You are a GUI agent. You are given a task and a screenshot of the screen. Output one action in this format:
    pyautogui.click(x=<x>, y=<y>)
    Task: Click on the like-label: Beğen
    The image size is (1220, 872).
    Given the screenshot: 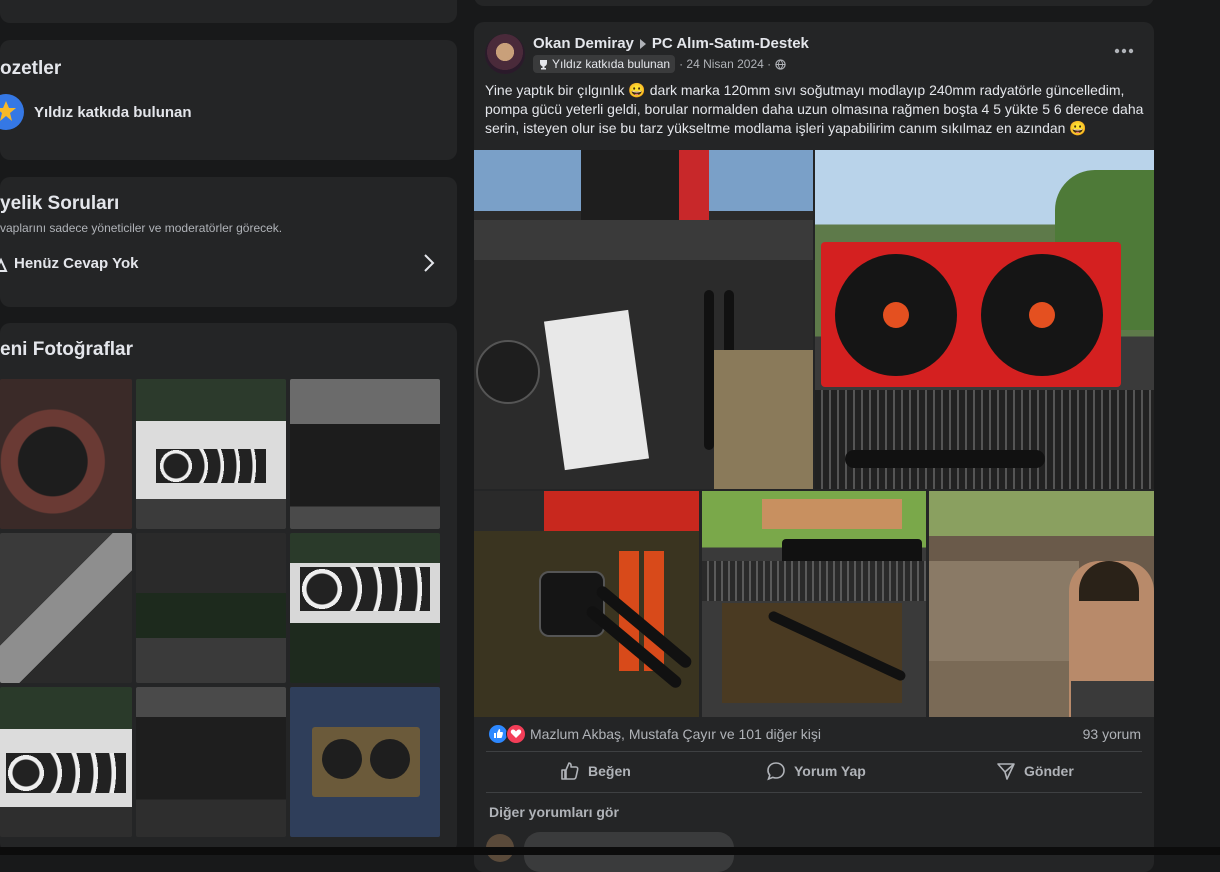 What is the action you would take?
    pyautogui.click(x=609, y=771)
    